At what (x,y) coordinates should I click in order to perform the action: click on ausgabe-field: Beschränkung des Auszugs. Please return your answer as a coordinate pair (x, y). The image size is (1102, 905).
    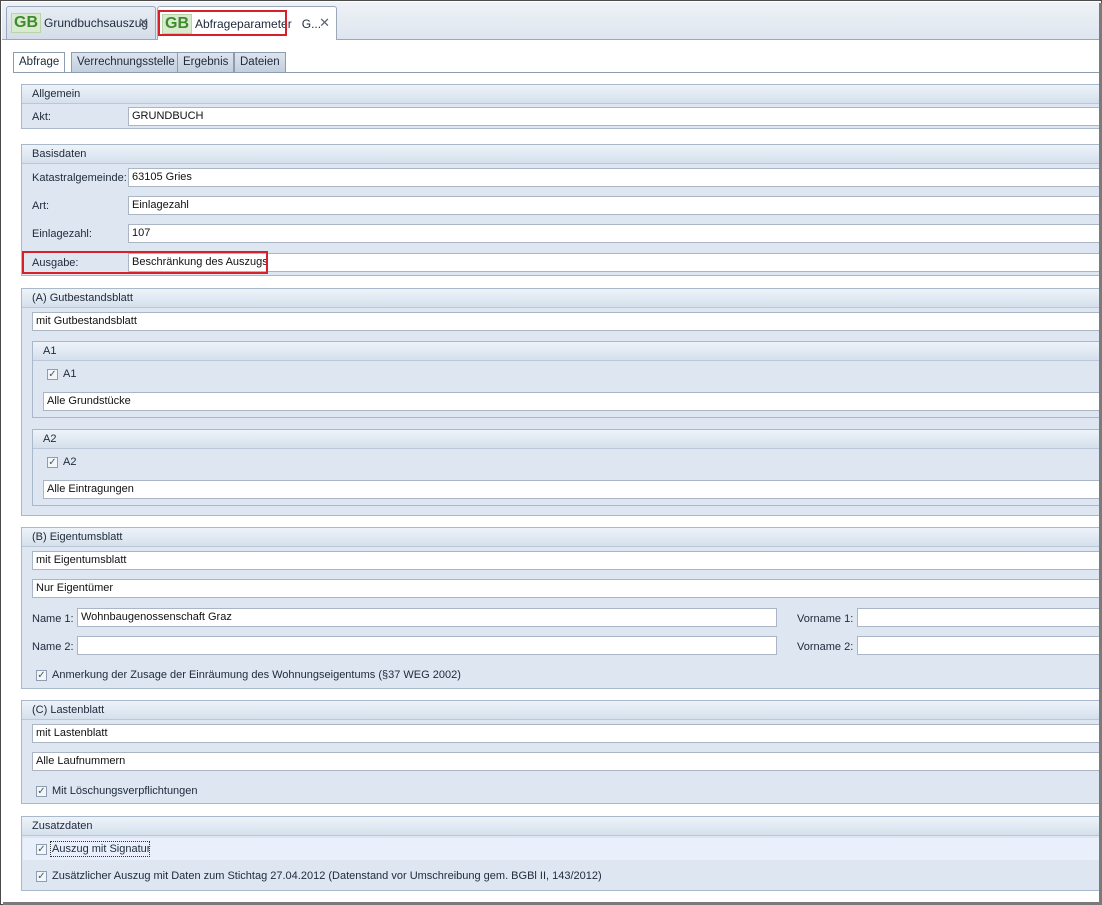
    Looking at the image, I should click on (615, 262).